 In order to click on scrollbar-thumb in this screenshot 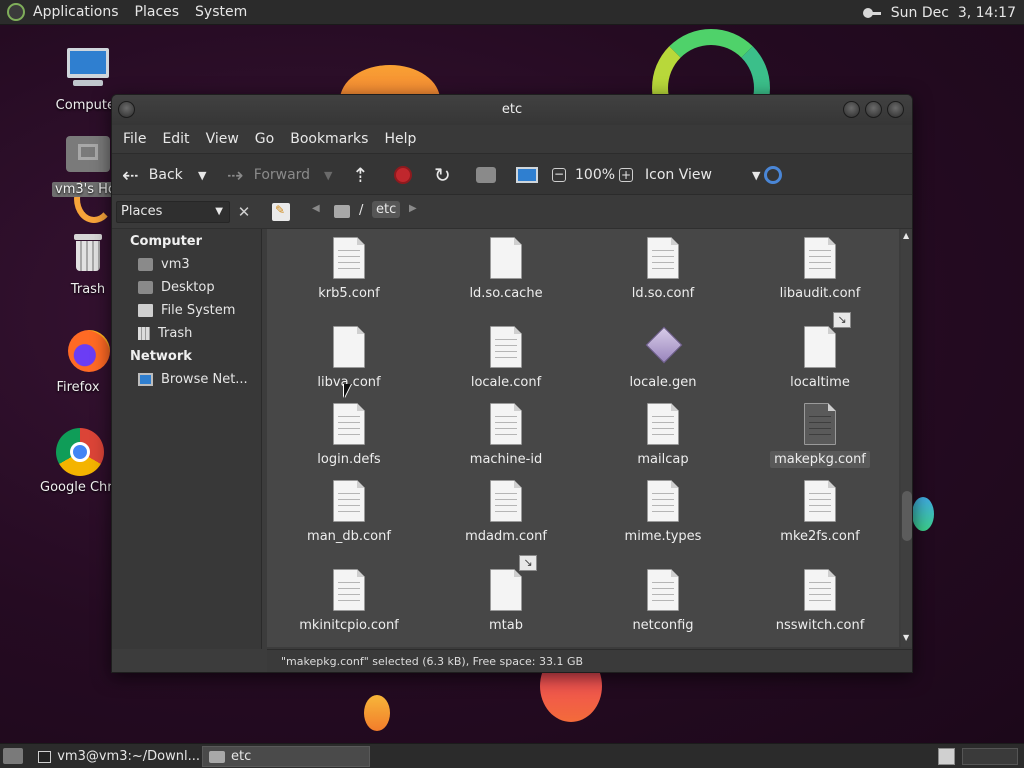, I will do `click(907, 516)`.